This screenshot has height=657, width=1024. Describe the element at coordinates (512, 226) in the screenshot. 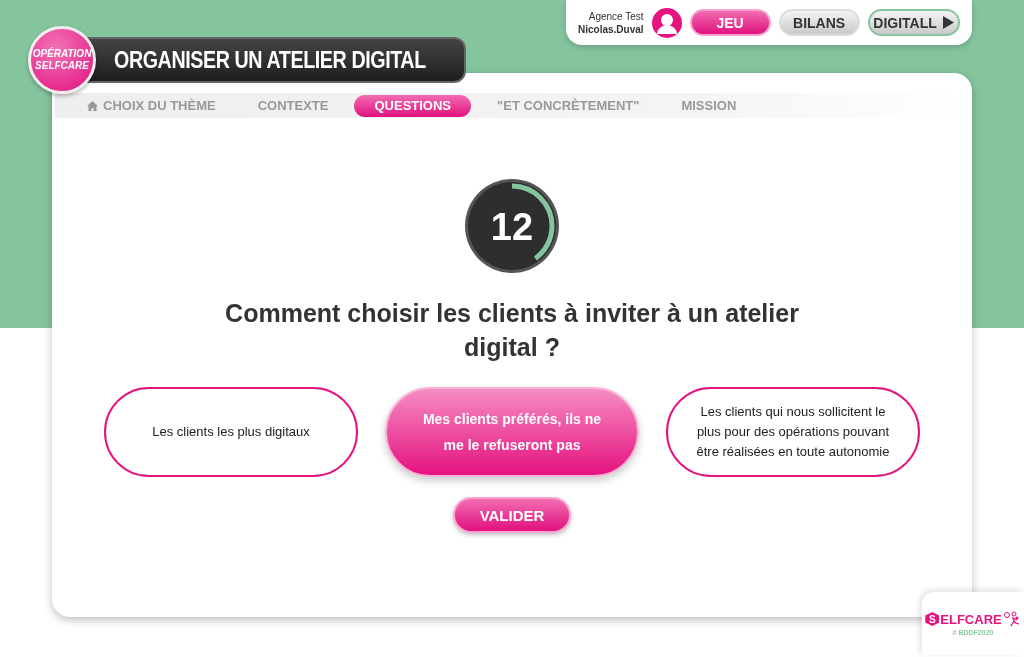

I see `countdown-timer: 12` at that location.